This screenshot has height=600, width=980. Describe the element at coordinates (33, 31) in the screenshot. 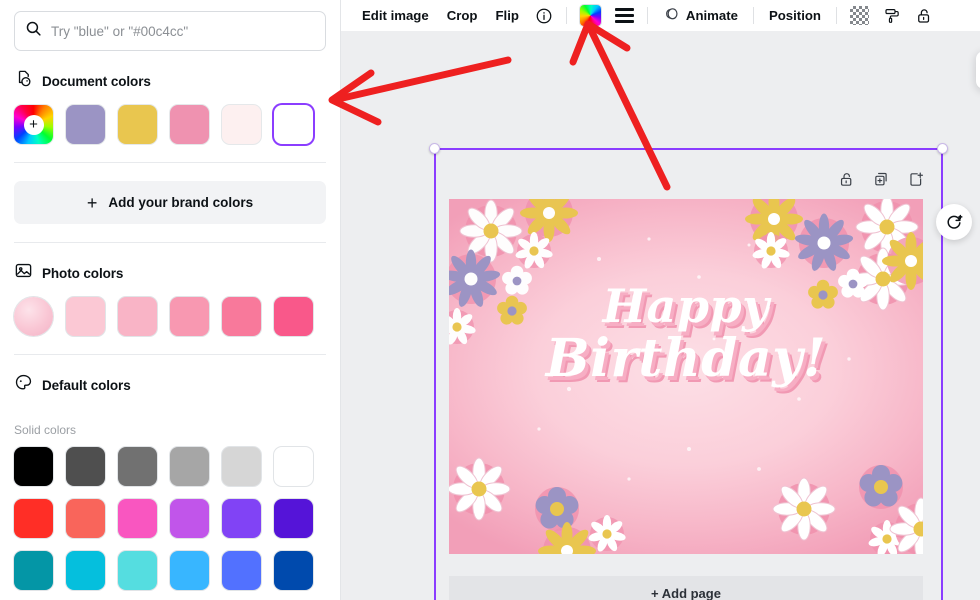

I see `search-icon` at that location.